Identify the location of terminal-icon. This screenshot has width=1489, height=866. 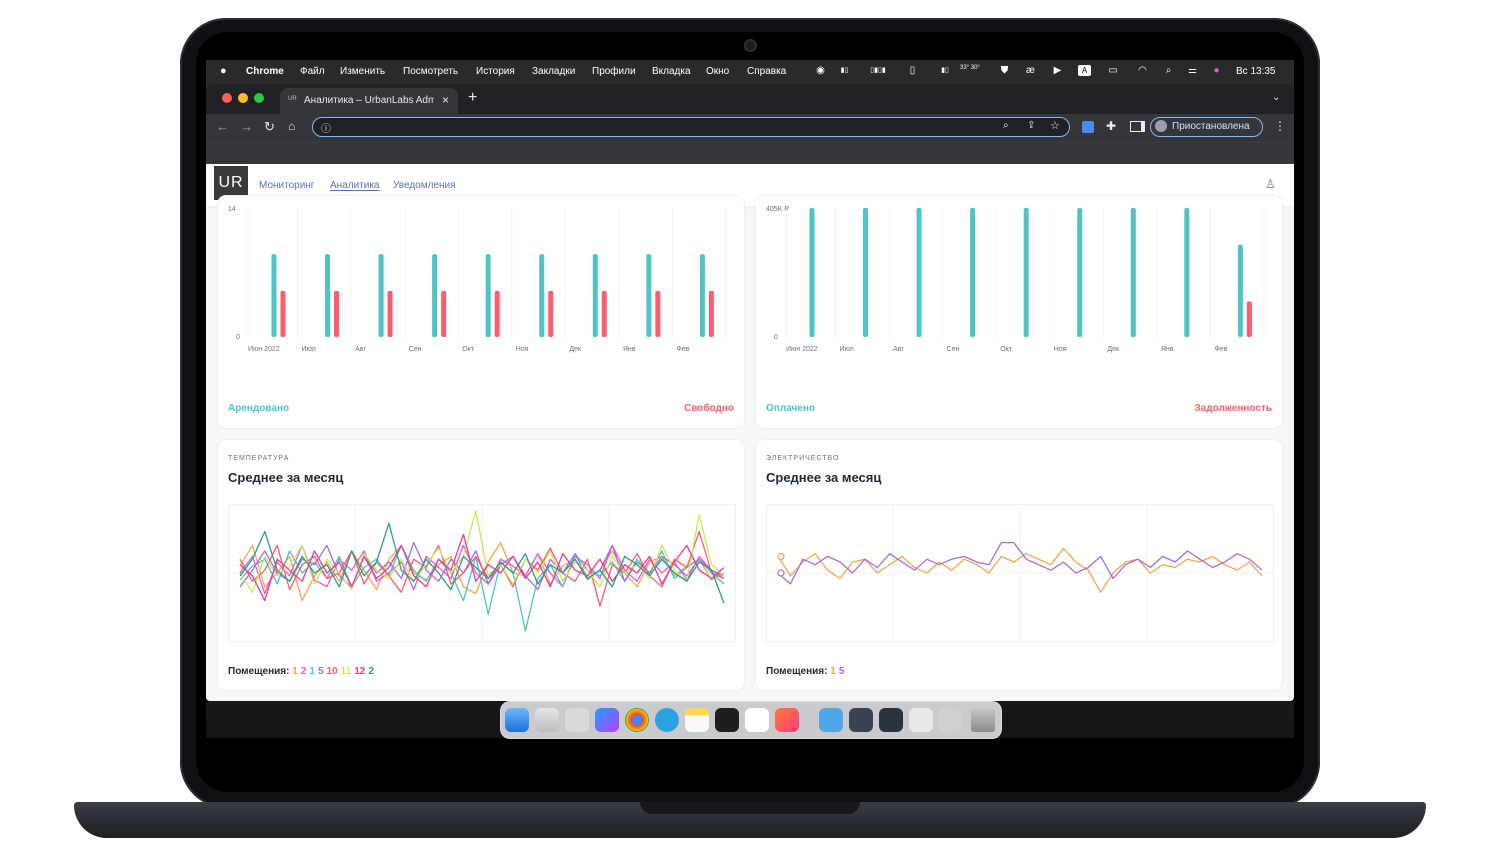
(727, 720).